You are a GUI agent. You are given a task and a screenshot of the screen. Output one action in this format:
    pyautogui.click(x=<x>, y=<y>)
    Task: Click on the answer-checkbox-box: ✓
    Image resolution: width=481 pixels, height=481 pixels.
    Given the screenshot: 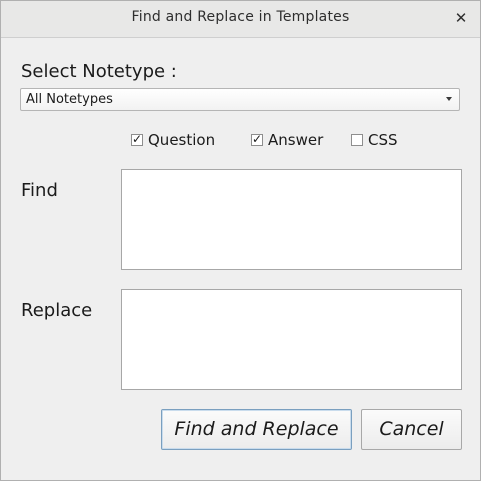 What is the action you would take?
    pyautogui.click(x=257, y=139)
    